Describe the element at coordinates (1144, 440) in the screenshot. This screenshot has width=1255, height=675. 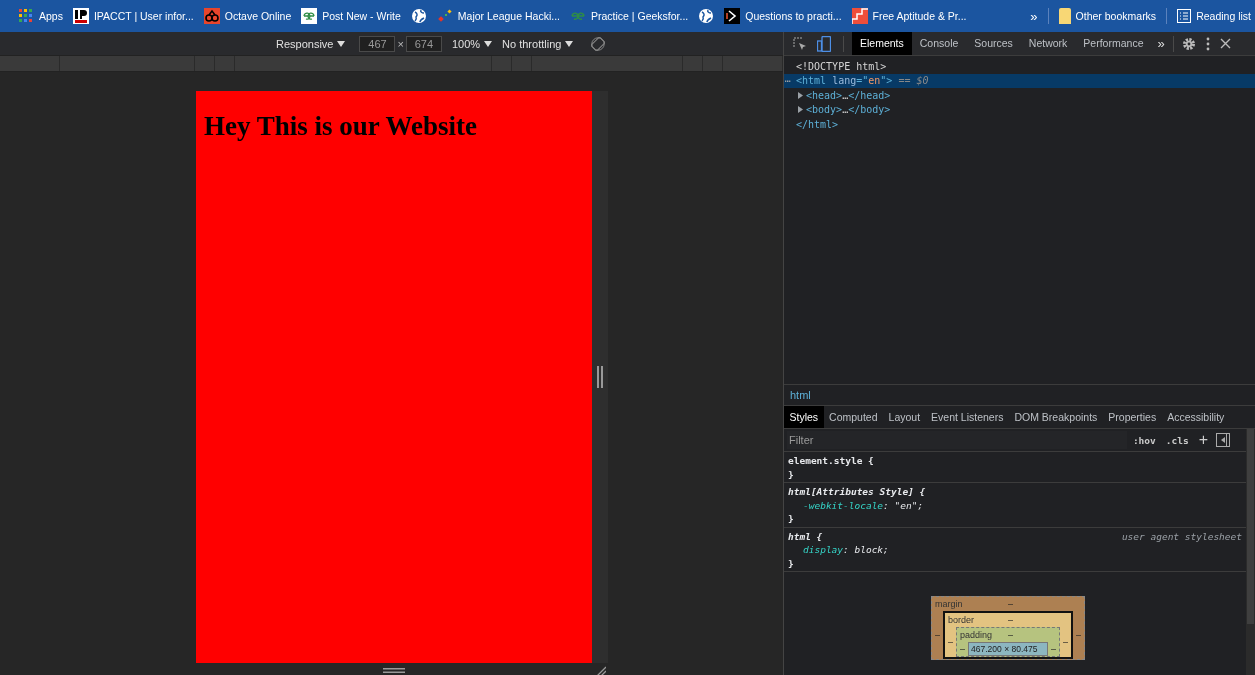
I see `hov-toggle: :hov` at that location.